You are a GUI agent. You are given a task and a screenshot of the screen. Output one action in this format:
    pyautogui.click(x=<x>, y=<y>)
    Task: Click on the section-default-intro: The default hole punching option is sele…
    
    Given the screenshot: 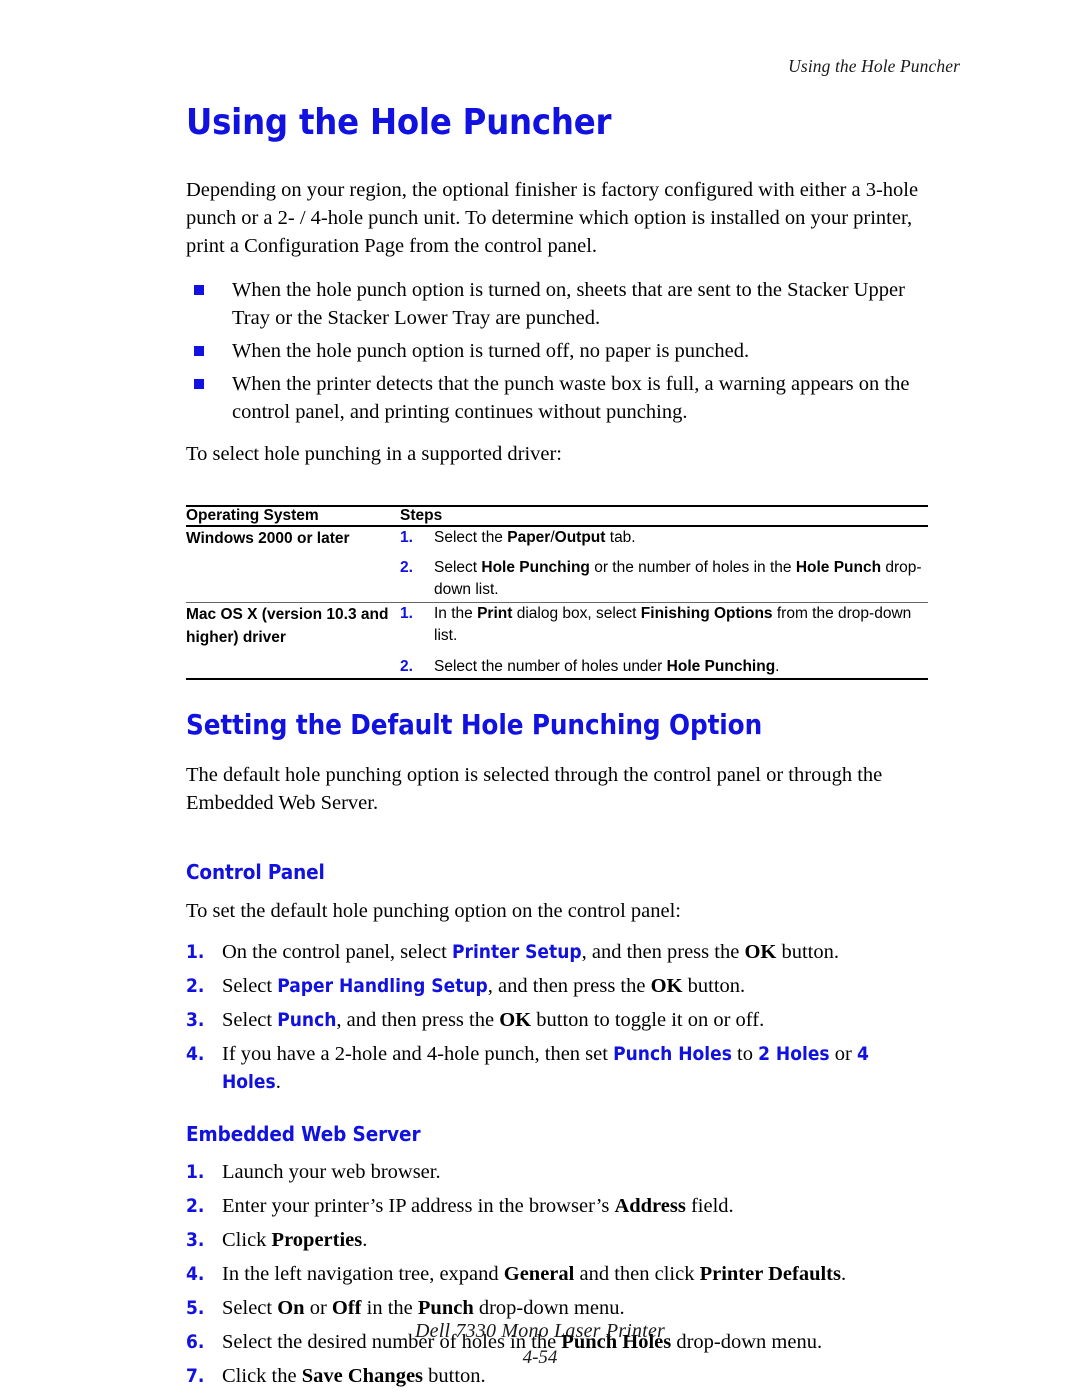 What is the action you would take?
    pyautogui.click(x=534, y=788)
    